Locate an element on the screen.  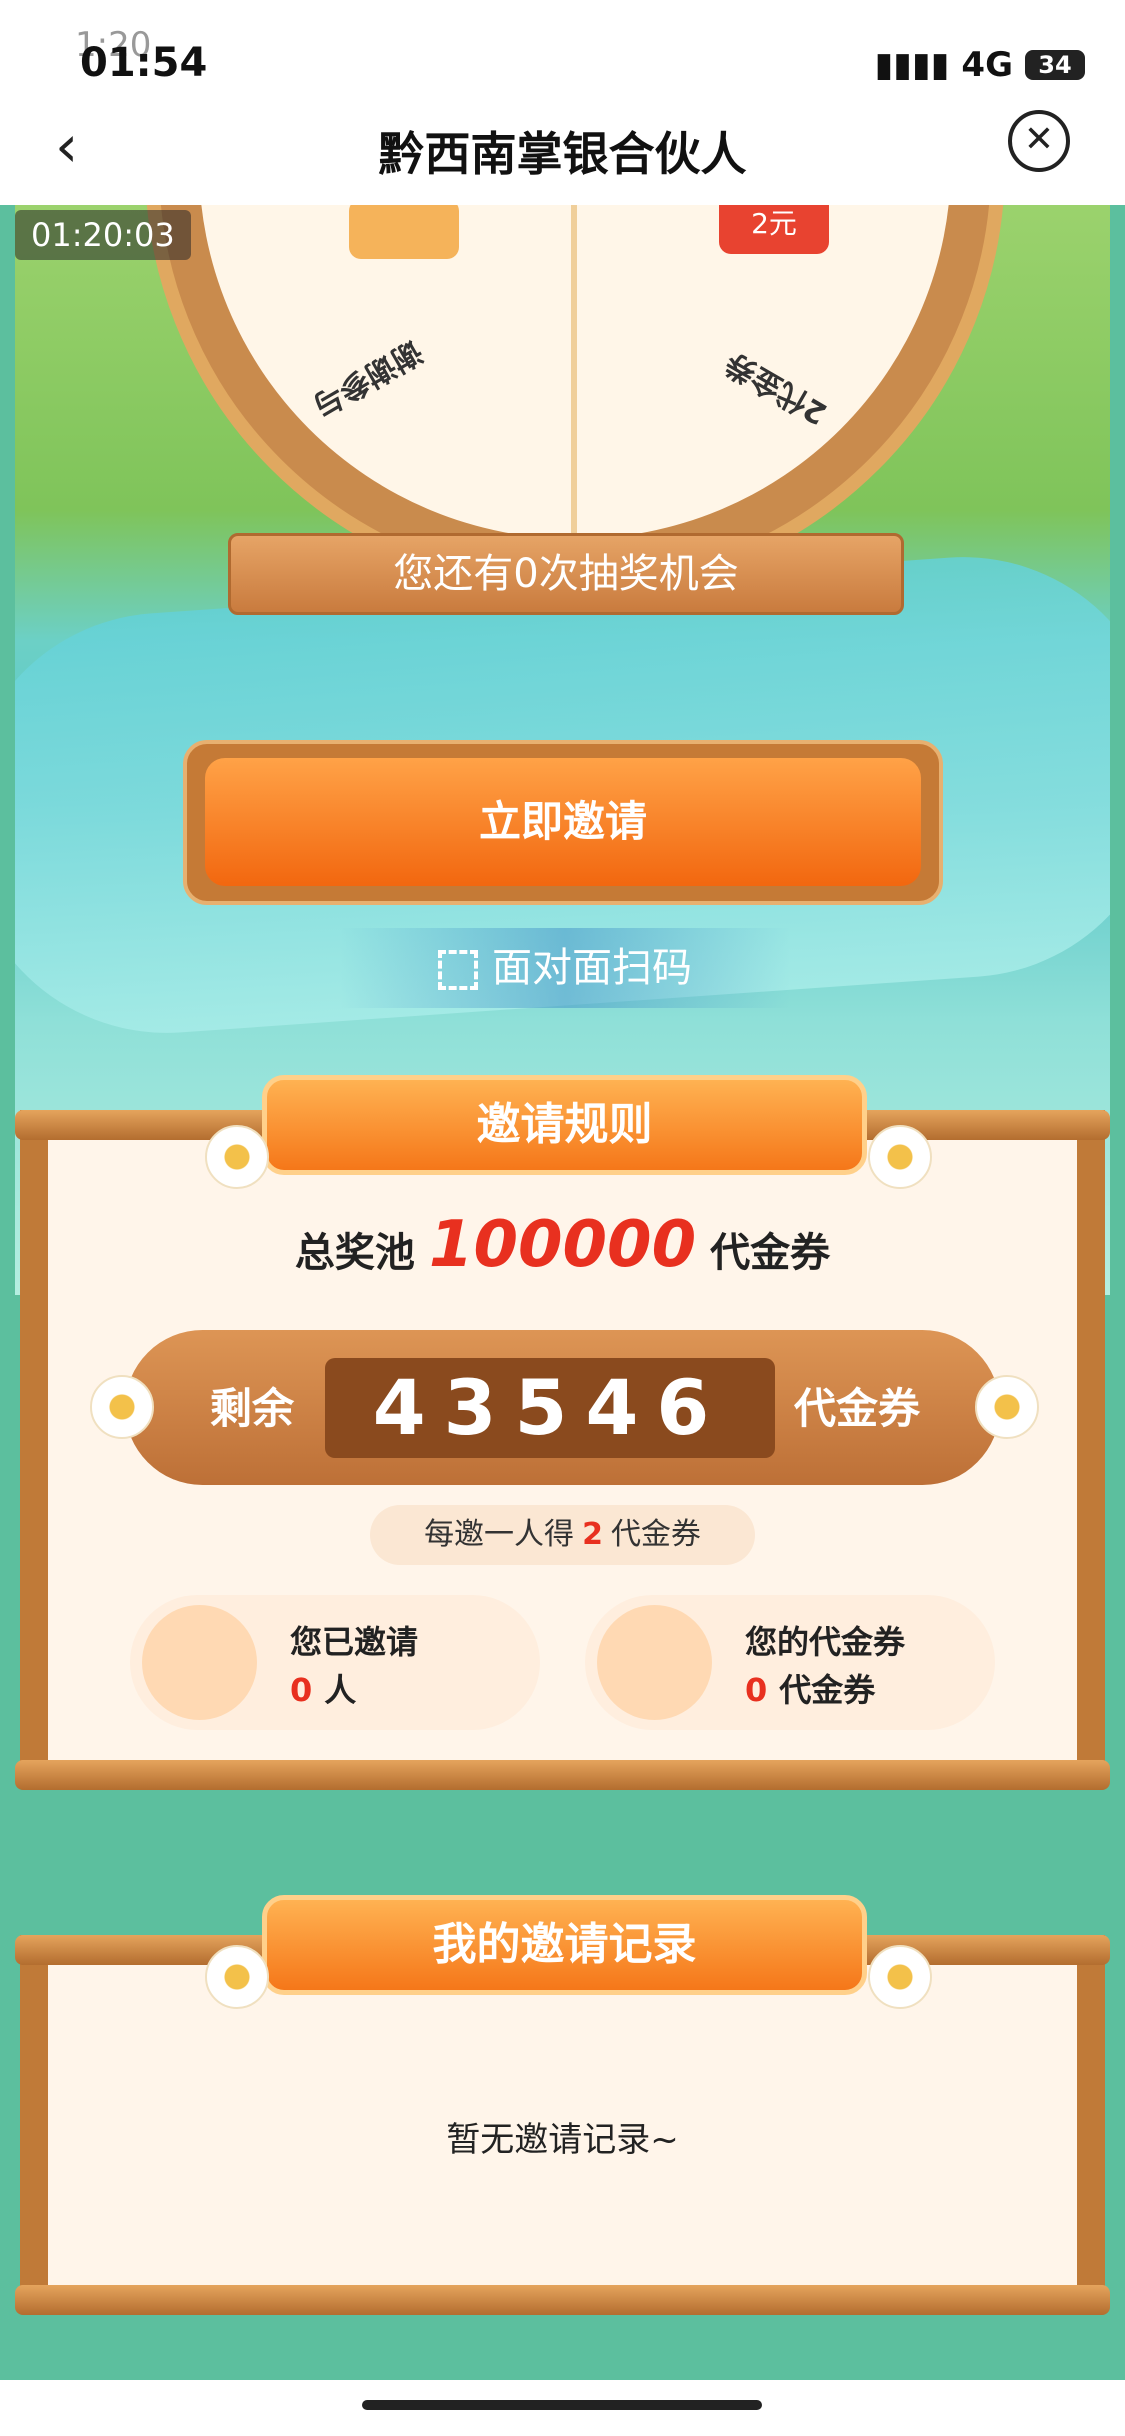
coupons-value-row: 0 代金券 is located at coordinates (810, 1688).